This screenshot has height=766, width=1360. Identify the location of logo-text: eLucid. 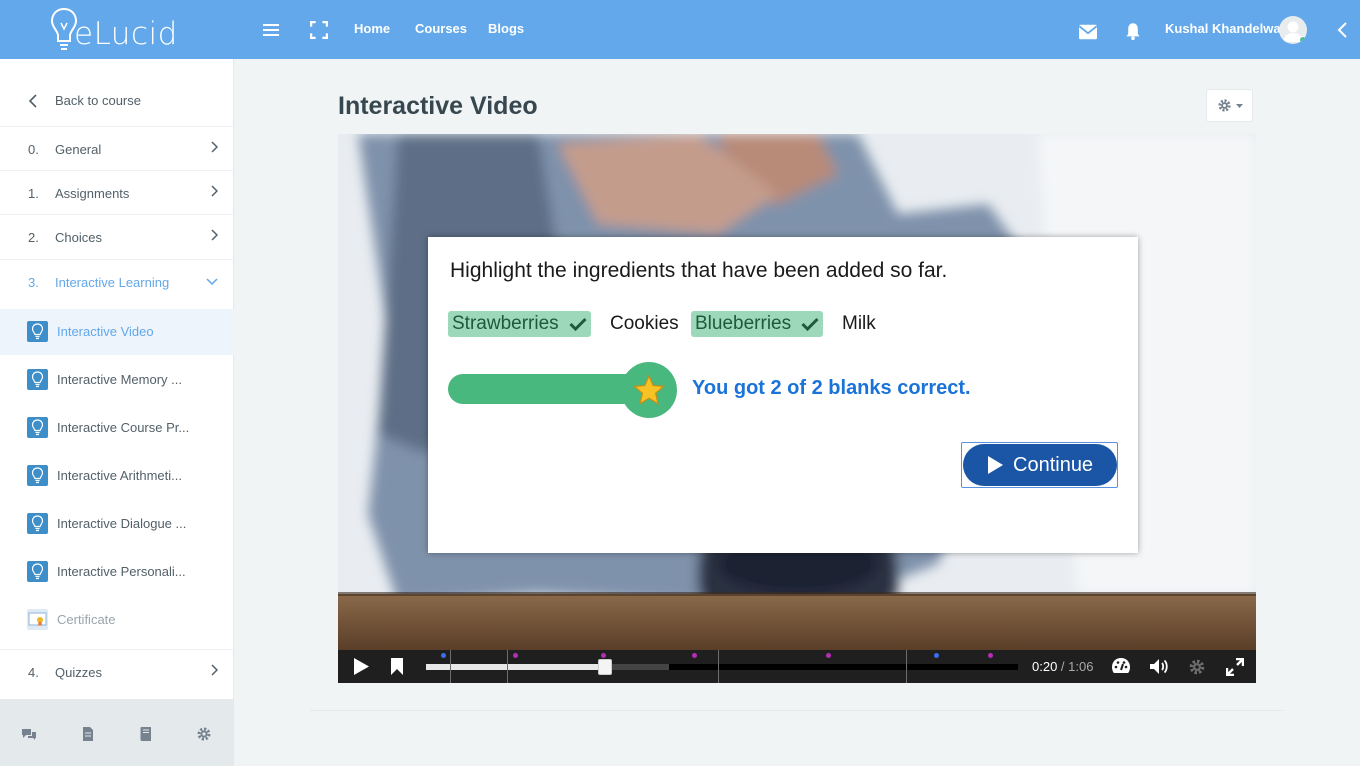
(126, 34).